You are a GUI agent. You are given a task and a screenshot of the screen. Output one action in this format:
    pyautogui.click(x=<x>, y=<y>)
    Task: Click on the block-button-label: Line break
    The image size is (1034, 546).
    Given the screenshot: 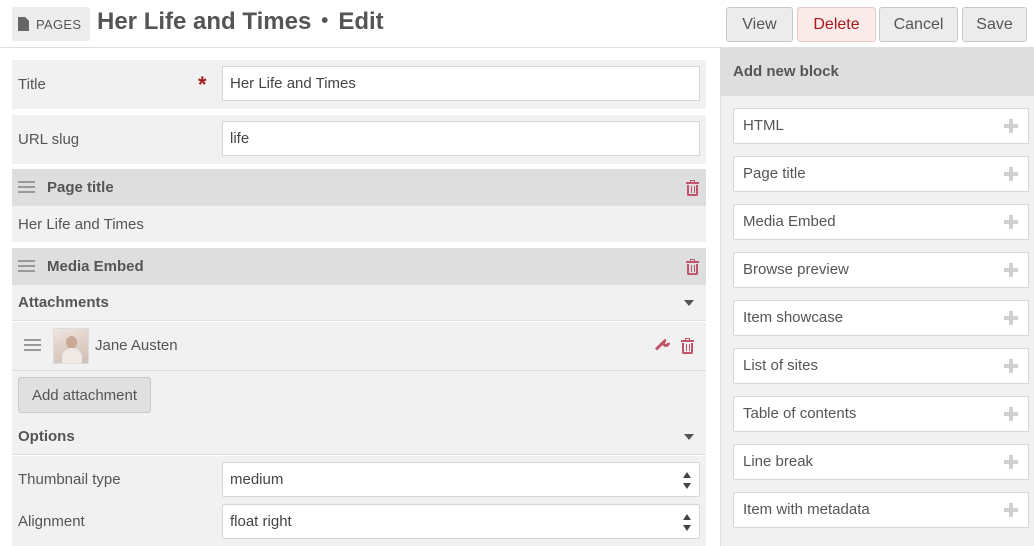 What is the action you would take?
    pyautogui.click(x=778, y=461)
    